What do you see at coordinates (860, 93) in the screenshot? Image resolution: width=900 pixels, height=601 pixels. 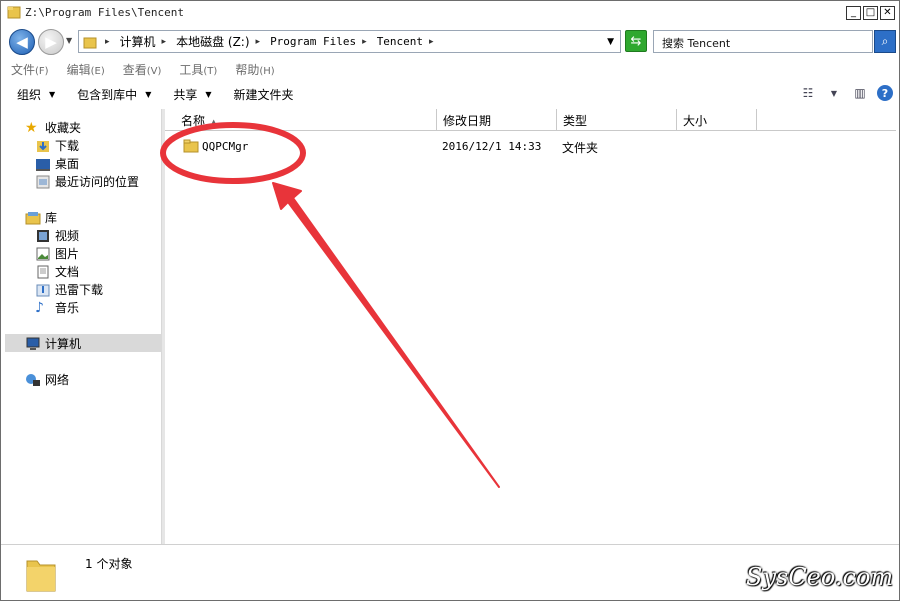 I see `preview-pane-icon: ▥` at bounding box center [860, 93].